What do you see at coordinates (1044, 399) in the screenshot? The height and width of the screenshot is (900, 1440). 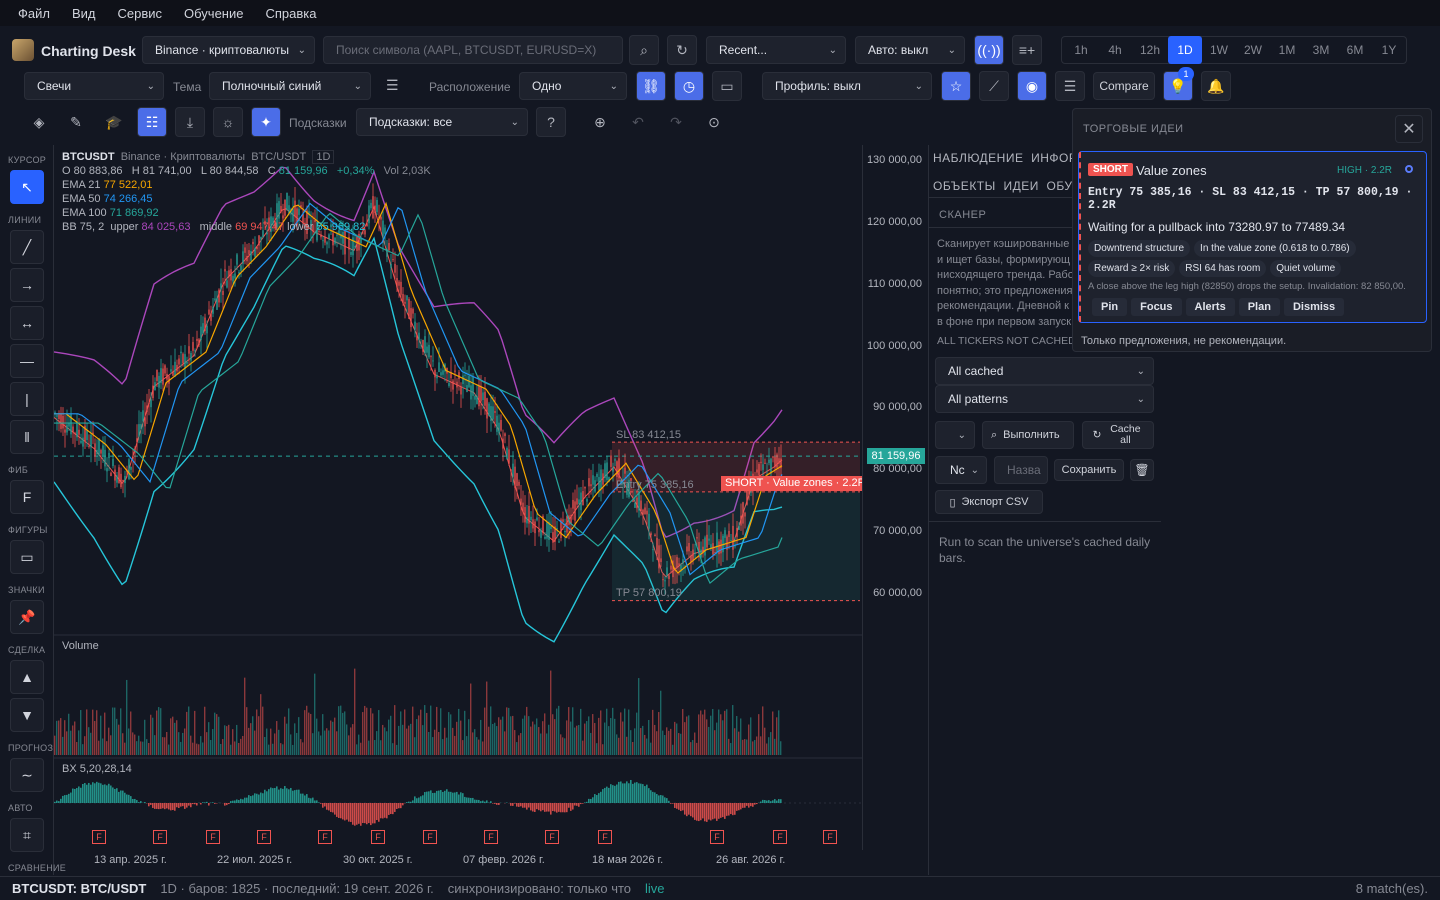 I see `pattern-select: All patterns ⌄` at bounding box center [1044, 399].